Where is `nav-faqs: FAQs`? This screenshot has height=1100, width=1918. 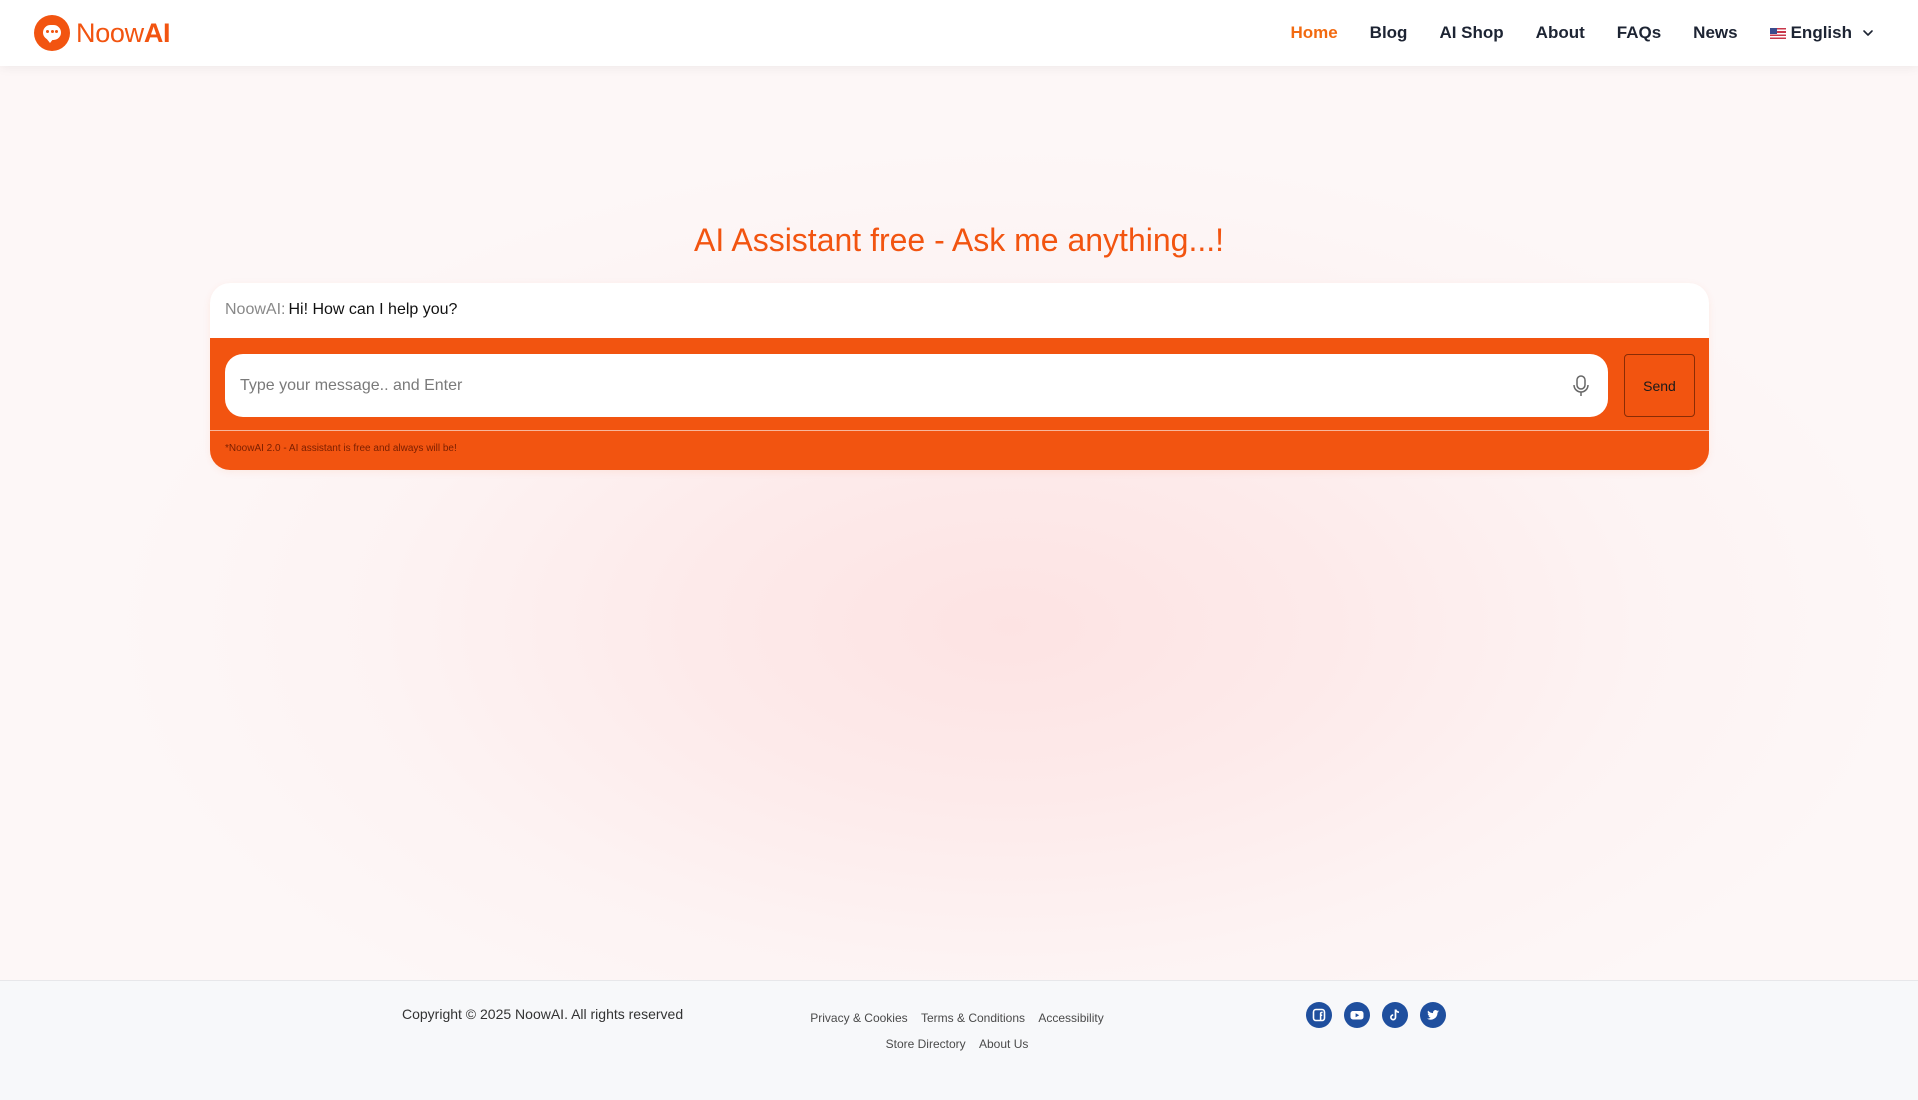 nav-faqs: FAQs is located at coordinates (1639, 33).